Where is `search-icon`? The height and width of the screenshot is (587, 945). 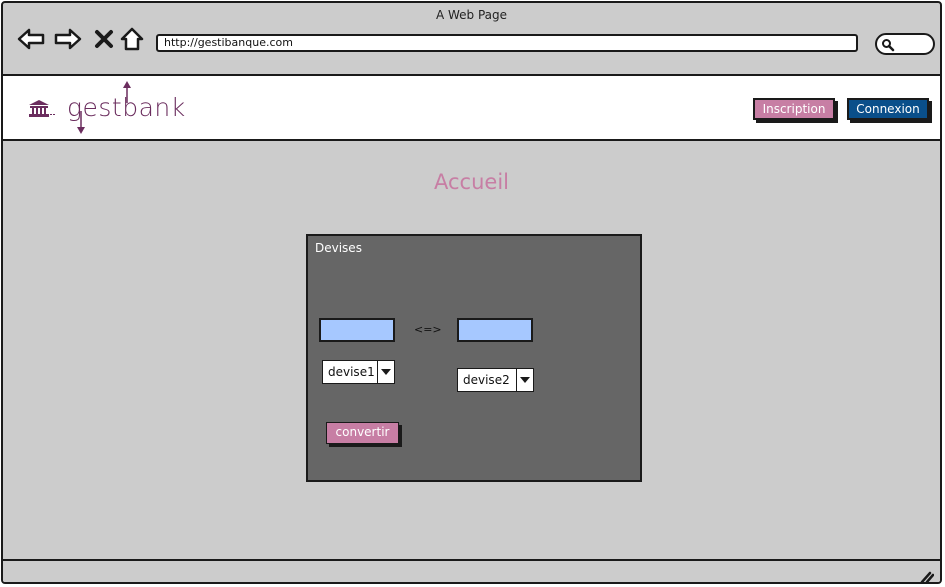
search-icon is located at coordinates (888, 45).